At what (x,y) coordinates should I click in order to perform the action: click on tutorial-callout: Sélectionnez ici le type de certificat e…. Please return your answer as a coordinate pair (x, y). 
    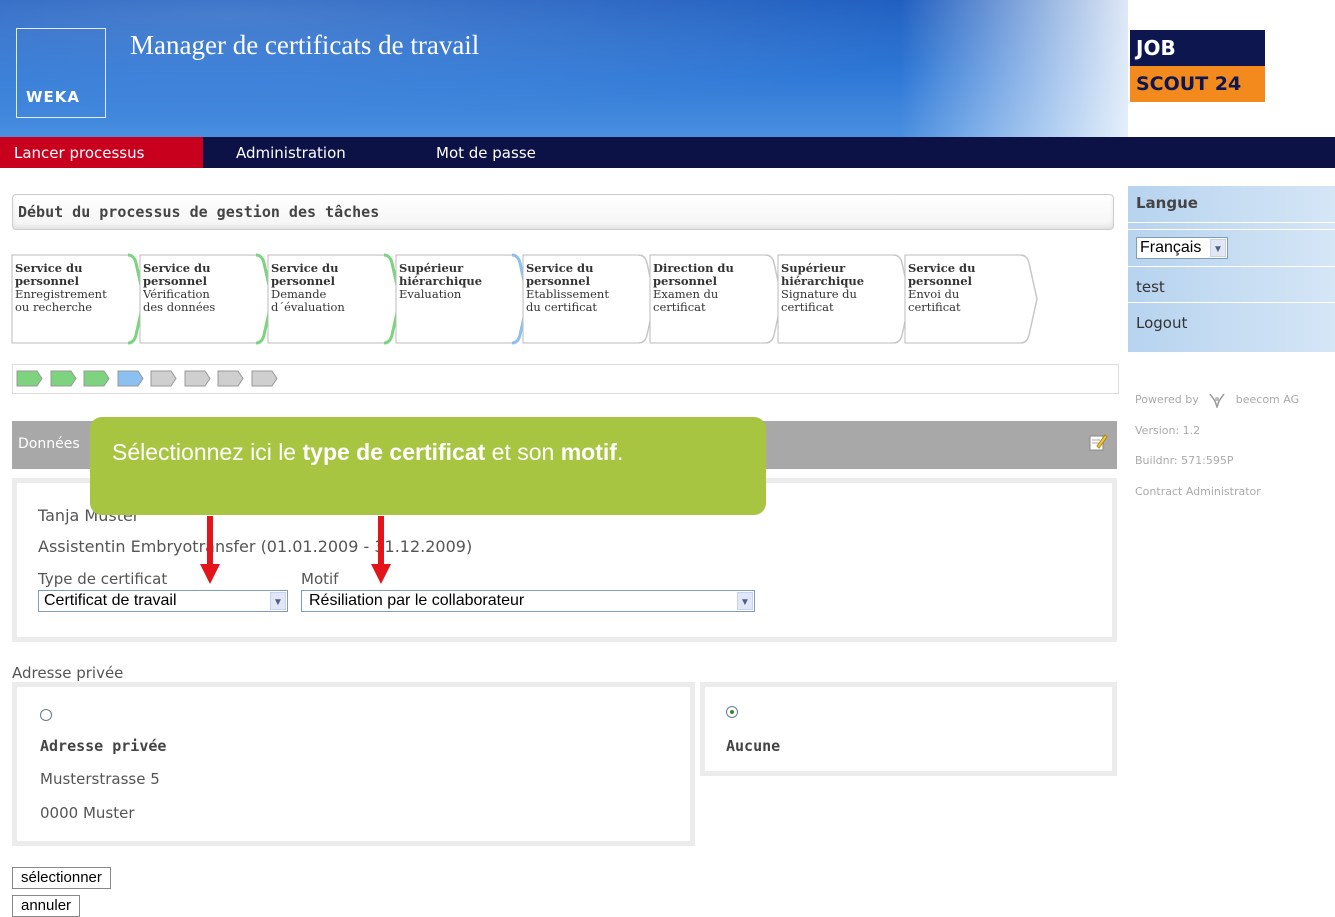
    Looking at the image, I should click on (428, 466).